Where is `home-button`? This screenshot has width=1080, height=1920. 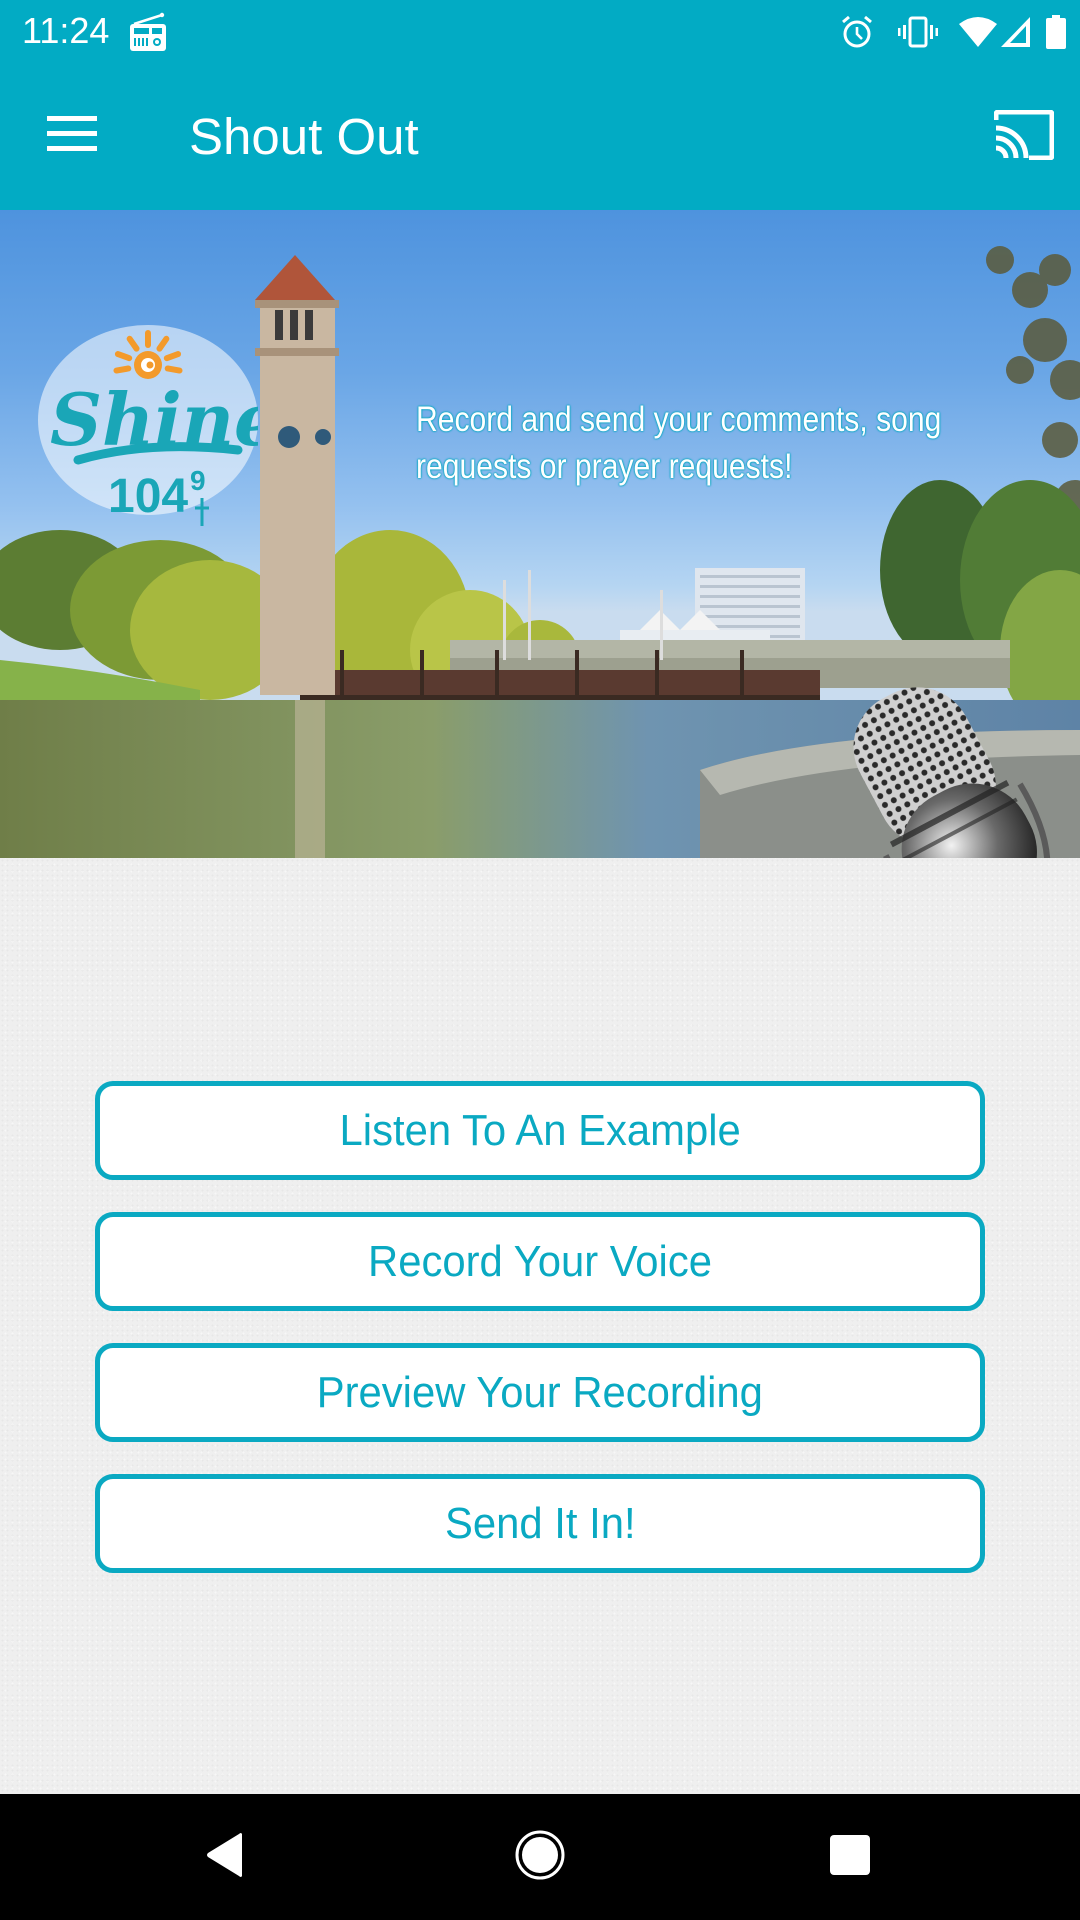 home-button is located at coordinates (540, 1857).